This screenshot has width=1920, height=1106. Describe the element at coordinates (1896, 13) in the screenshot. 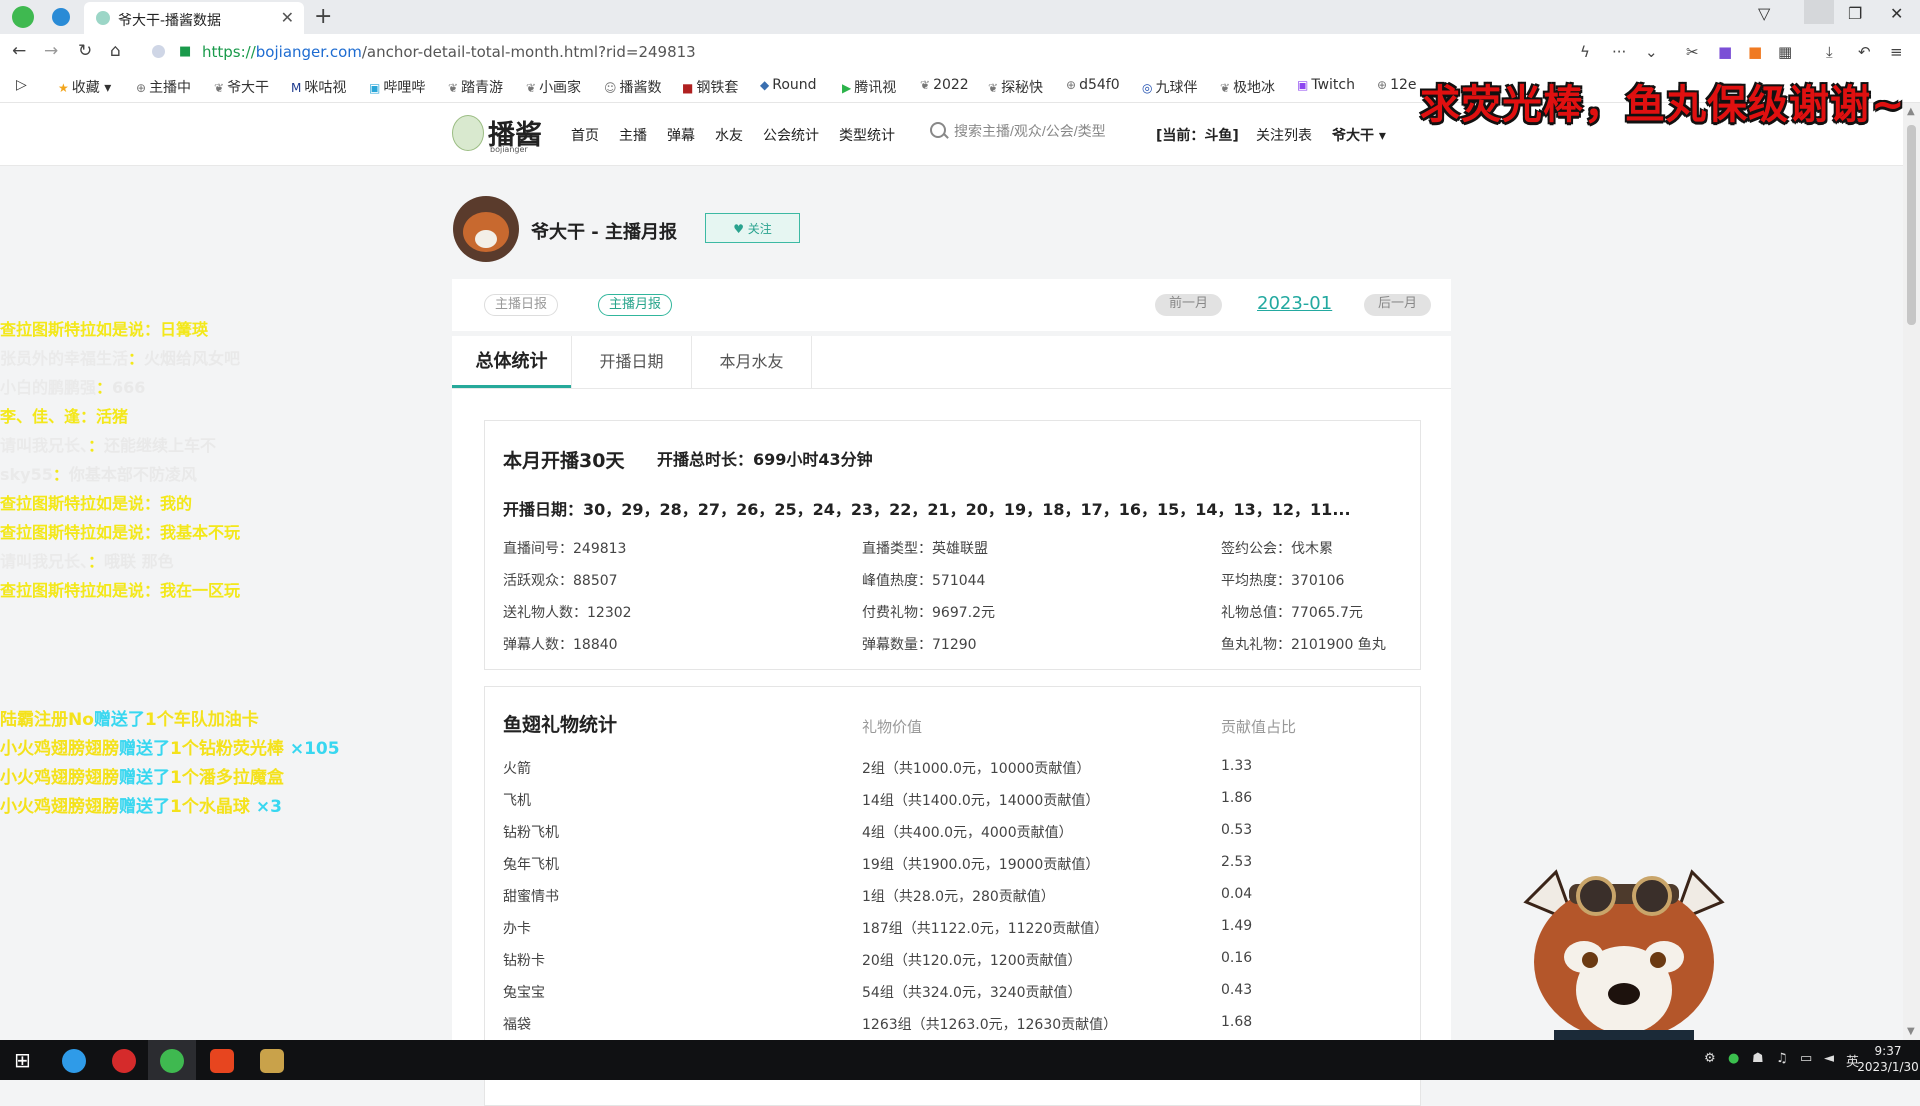

I see `close-window-button: ✕` at that location.